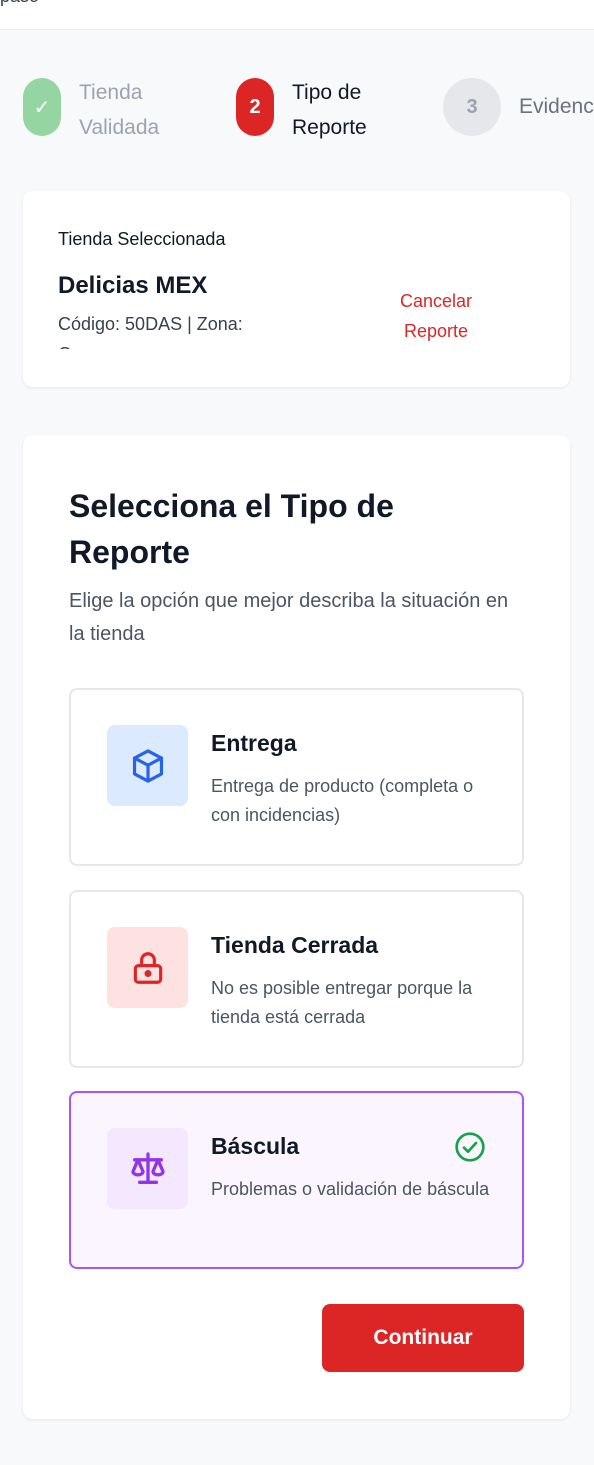 The width and height of the screenshot is (594, 1465). What do you see at coordinates (470, 1147) in the screenshot?
I see `check-circle-icon` at bounding box center [470, 1147].